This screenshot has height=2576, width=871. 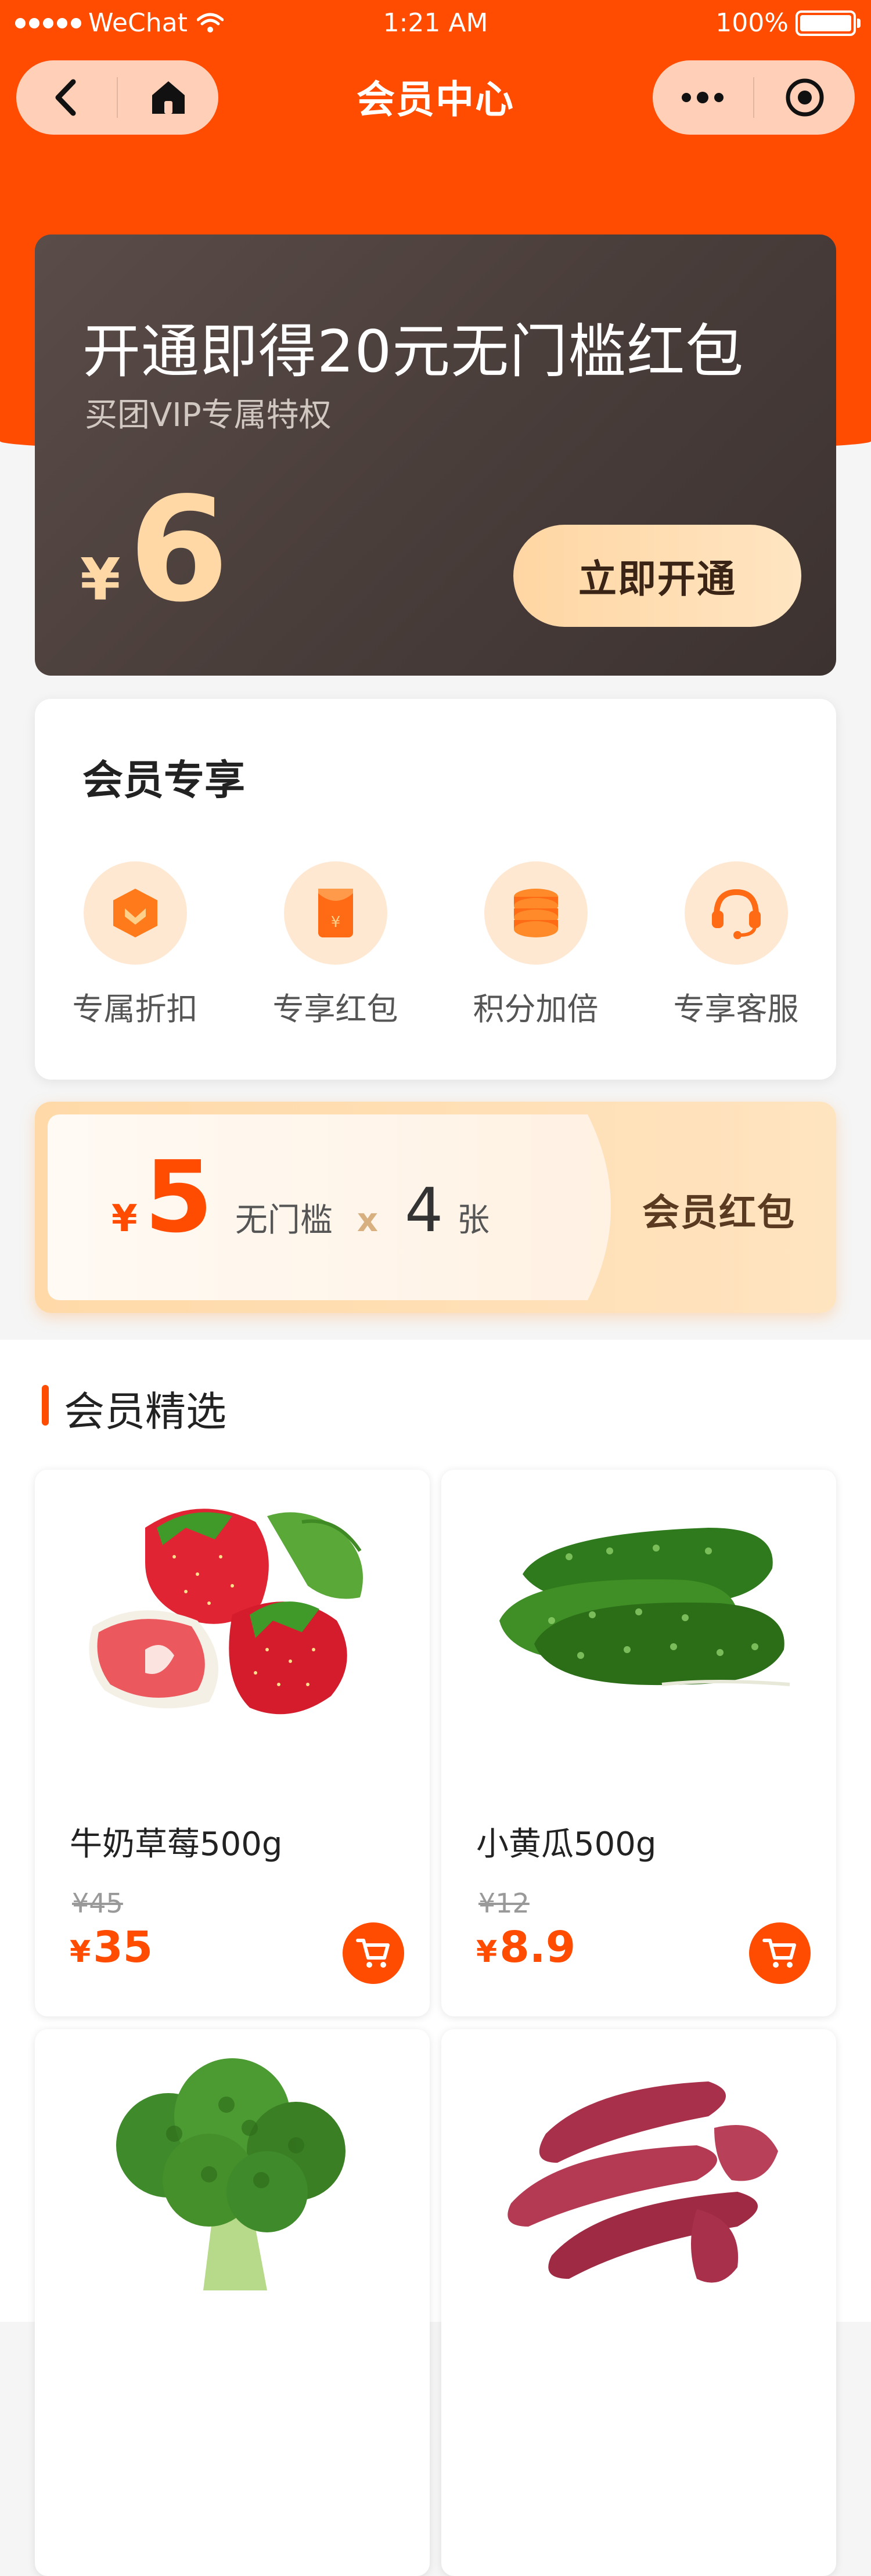 I want to click on discount-shield-icon, so click(x=135, y=913).